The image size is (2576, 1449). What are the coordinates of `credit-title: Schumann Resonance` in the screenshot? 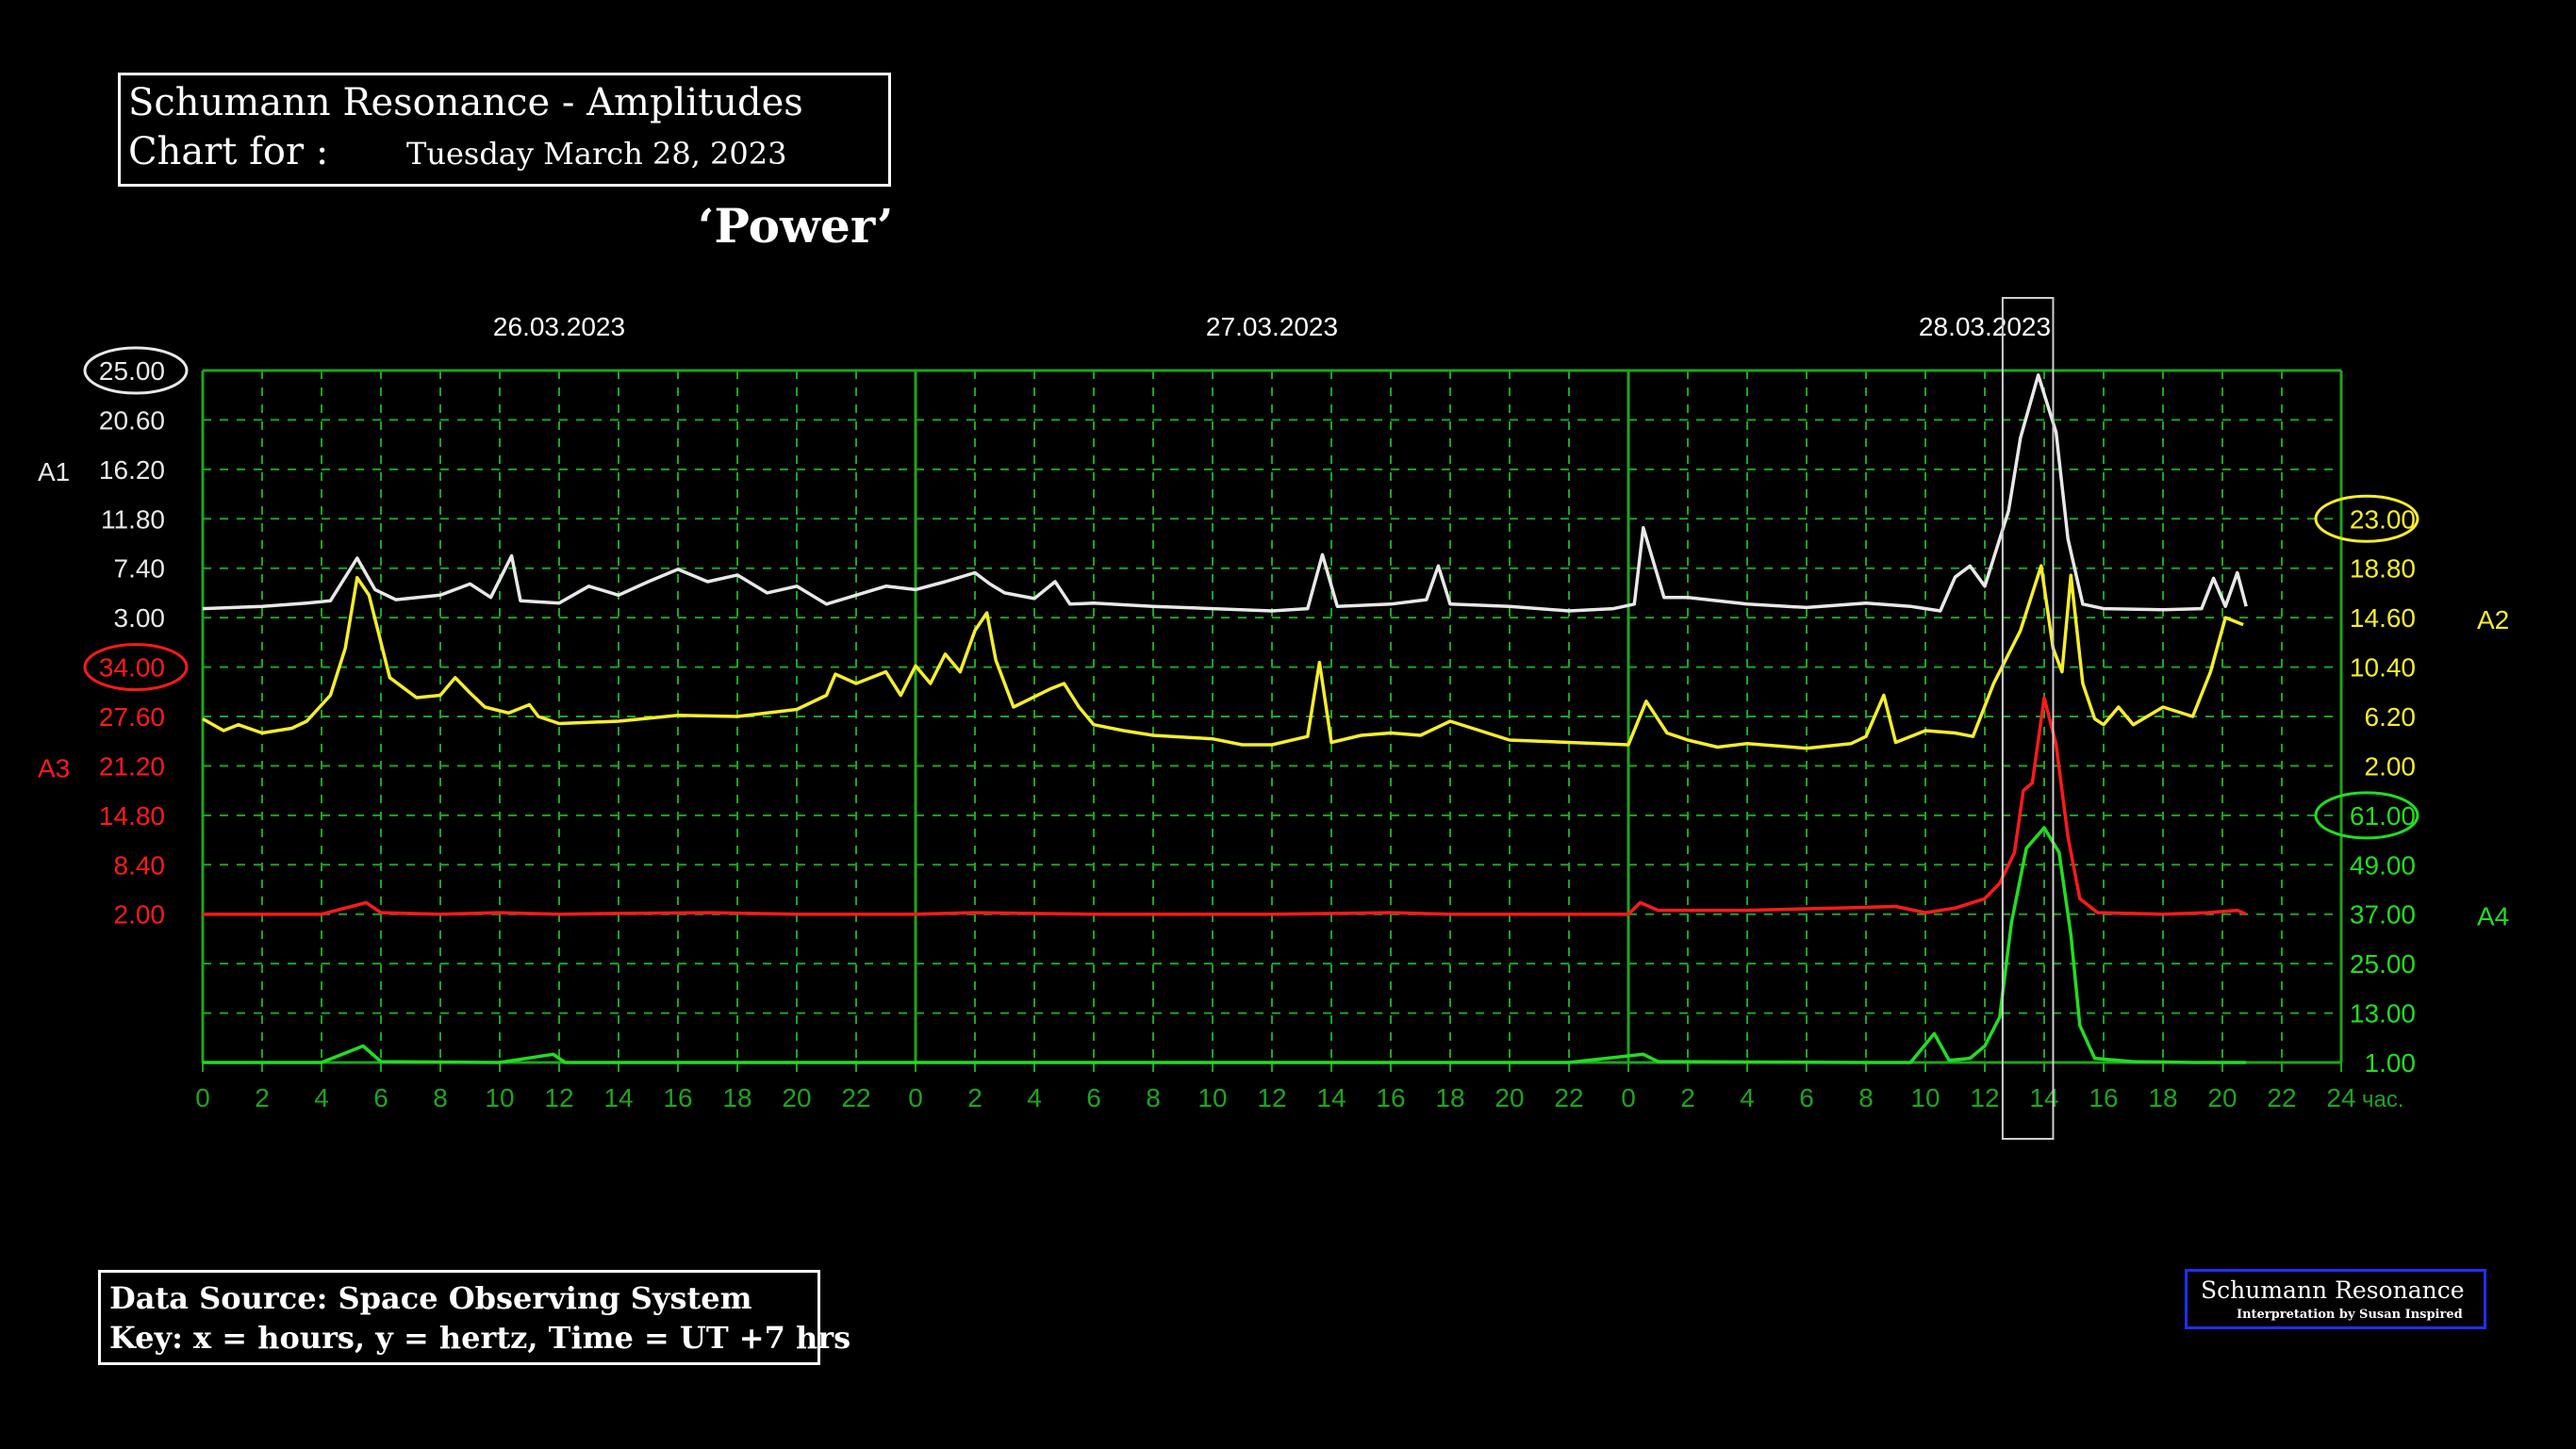 It's located at (2333, 1290).